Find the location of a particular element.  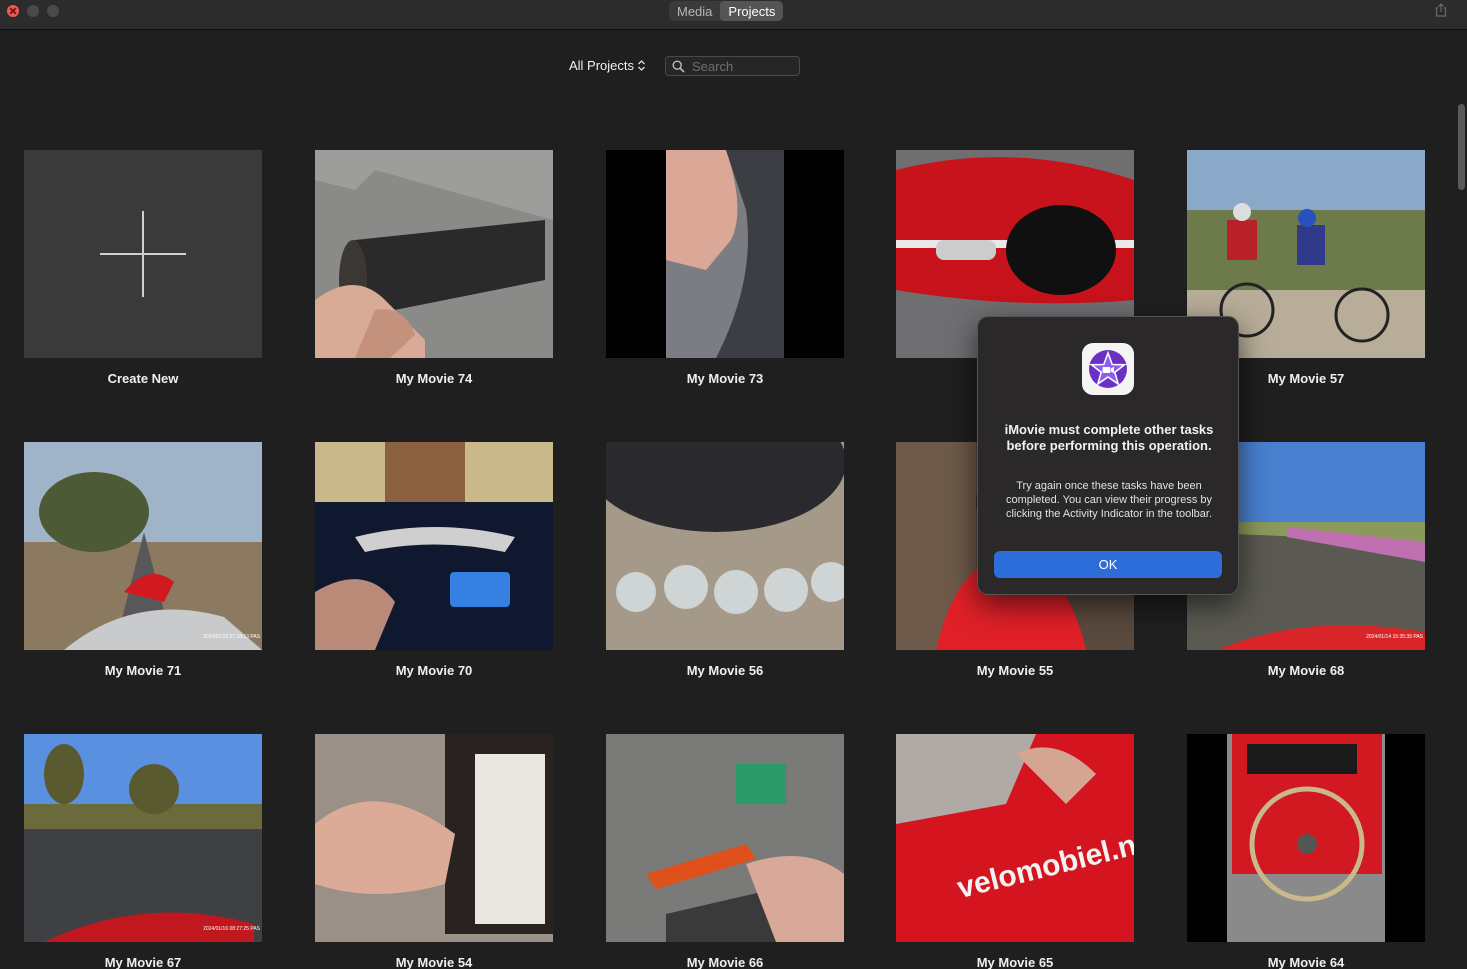

project-title: My Movie 54 is located at coordinates (434, 962).